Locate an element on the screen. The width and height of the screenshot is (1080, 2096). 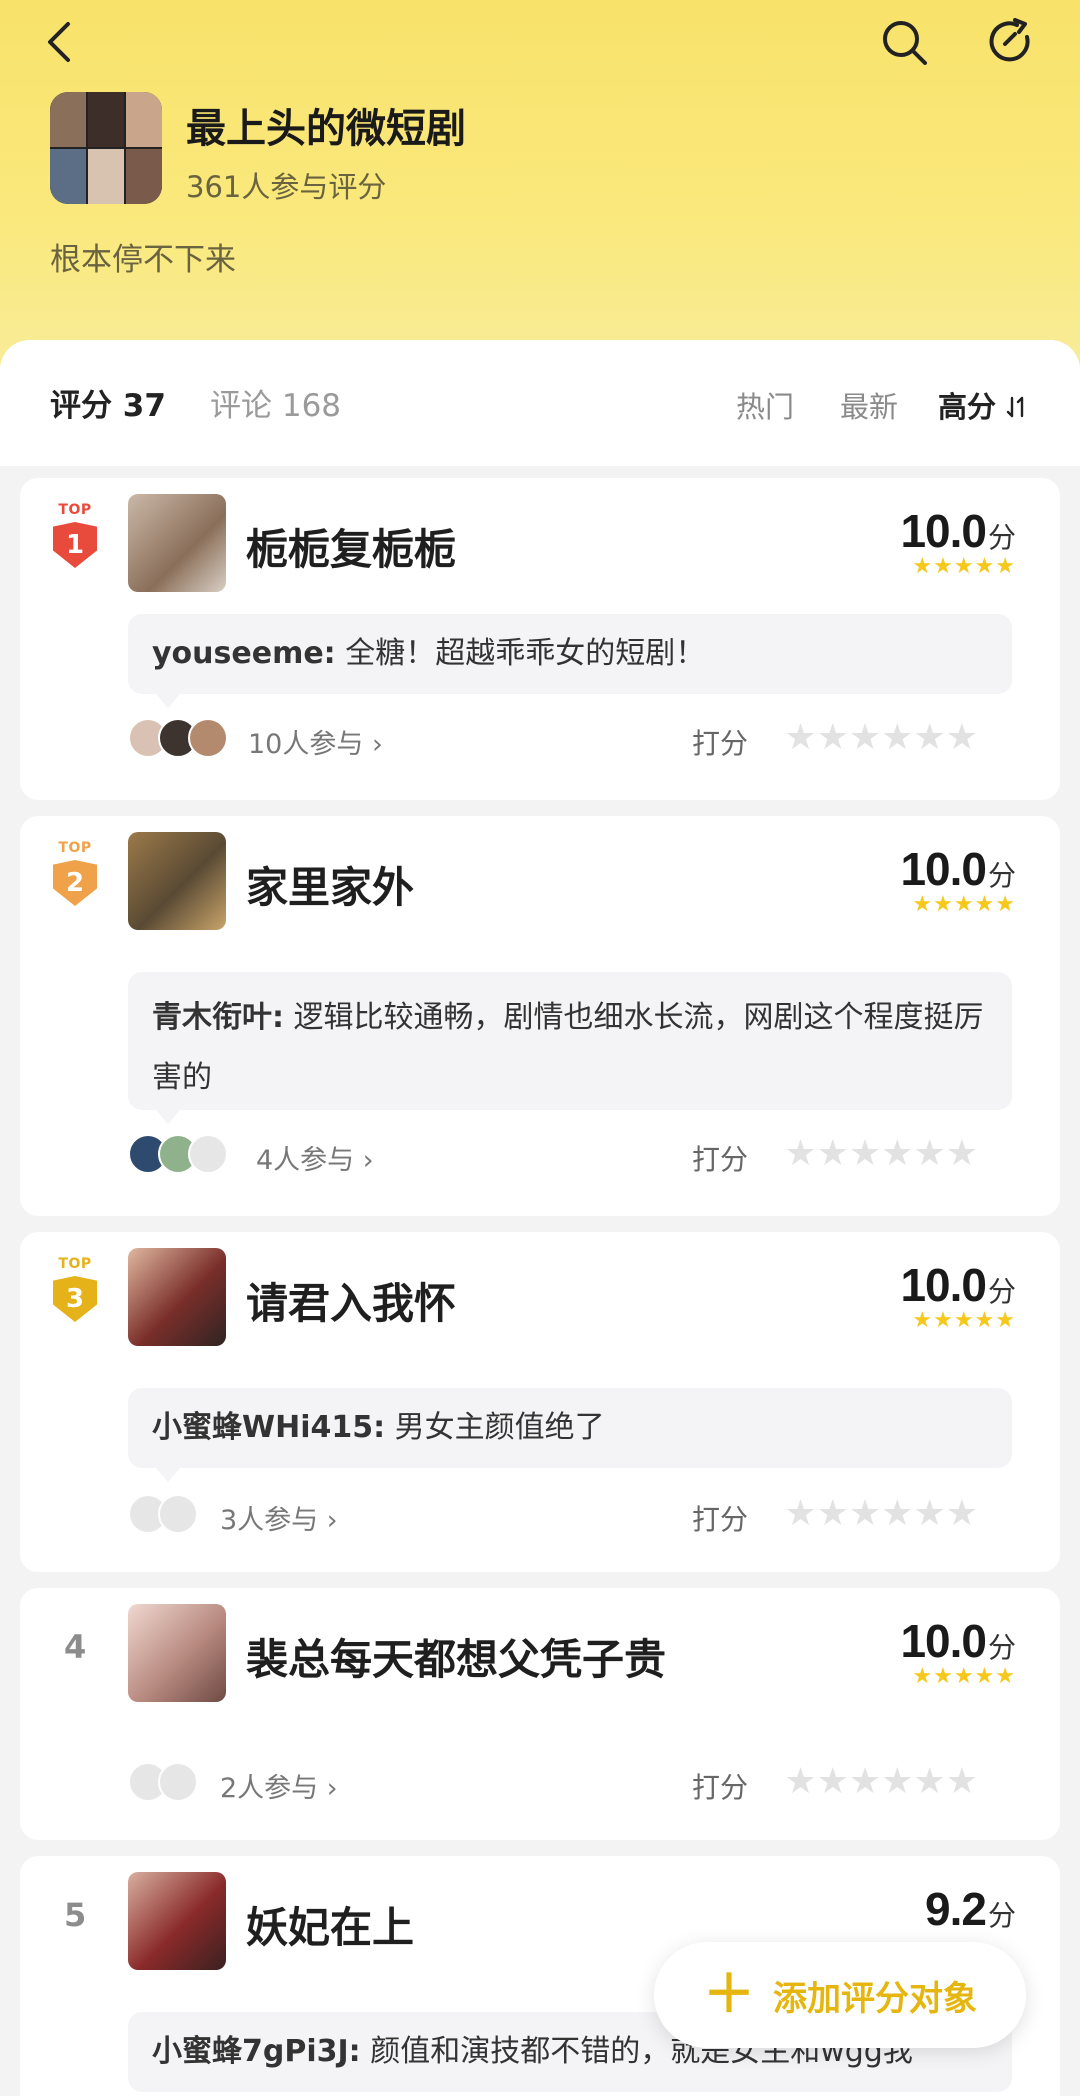
chevron-left-icon is located at coordinates (59, 42).